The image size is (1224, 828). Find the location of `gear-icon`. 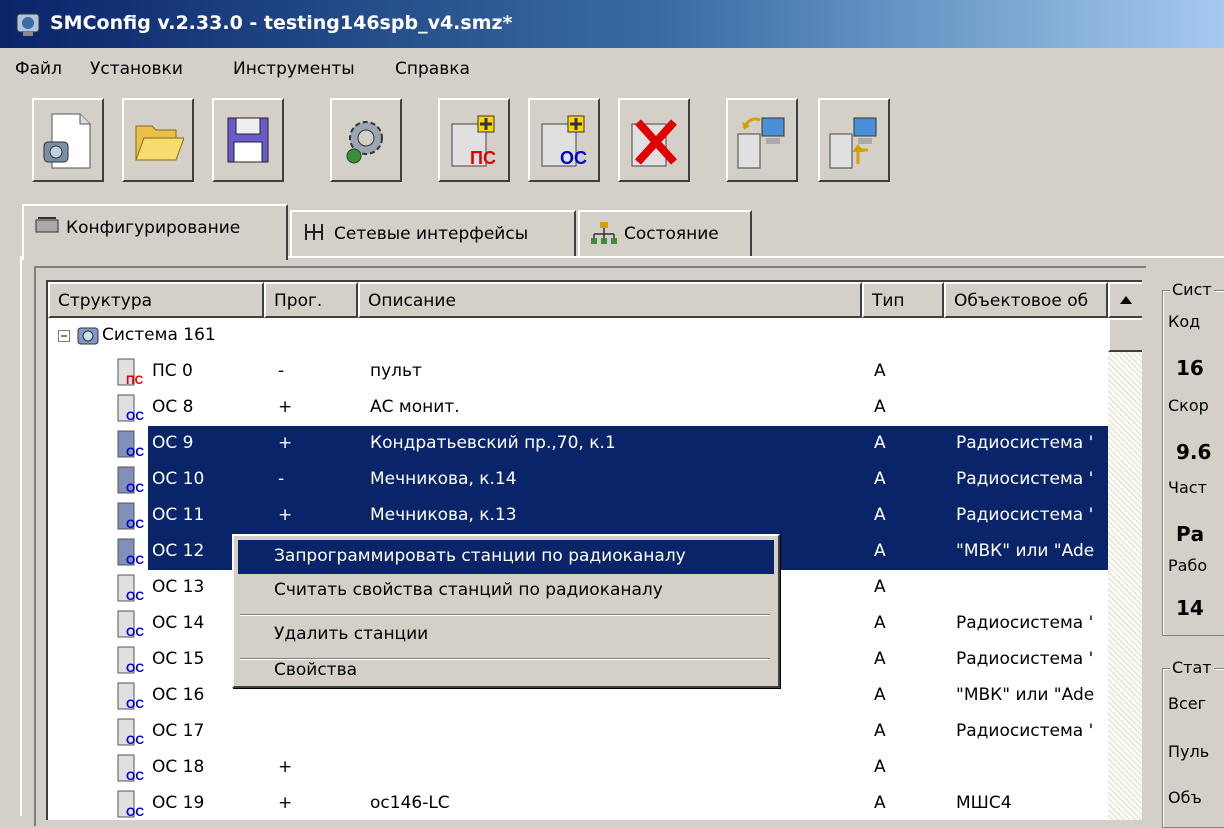

gear-icon is located at coordinates (364, 142).